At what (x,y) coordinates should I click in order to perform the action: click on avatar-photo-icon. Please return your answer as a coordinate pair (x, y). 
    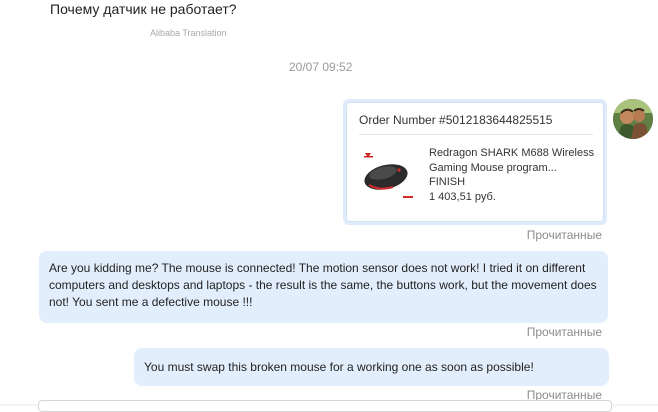
    Looking at the image, I should click on (633, 119).